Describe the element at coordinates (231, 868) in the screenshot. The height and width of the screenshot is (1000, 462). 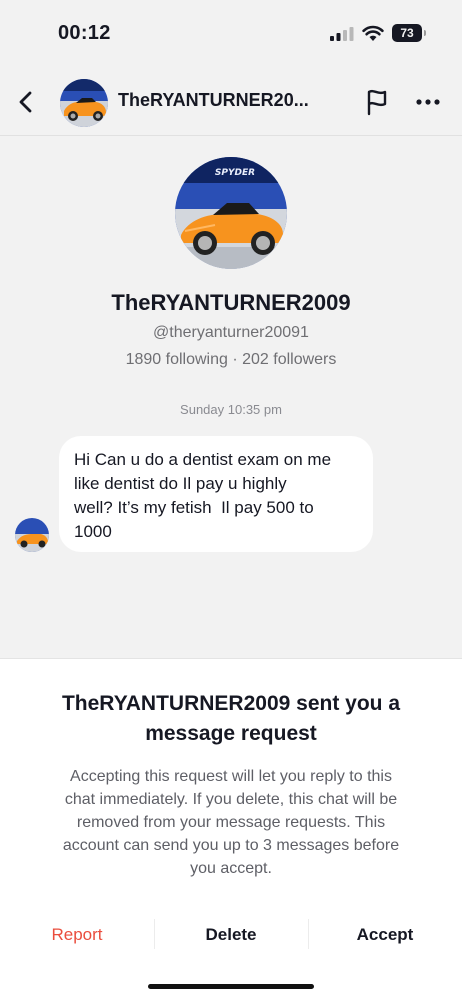
I see `request-description-line: you accept.` at that location.